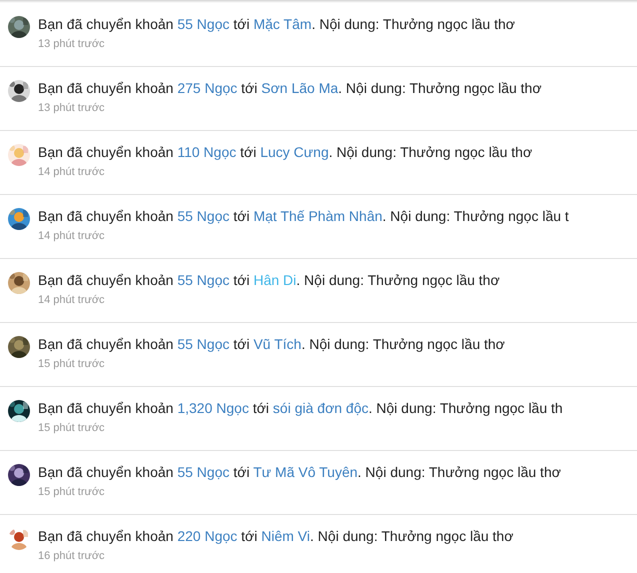 The width and height of the screenshot is (637, 573). I want to click on notification-text: Bạn đã chuyển khoản 55 Ngọc tới Mặc Tâm. Nội dung: Thưởng ngọc lầu thơ, so click(276, 24).